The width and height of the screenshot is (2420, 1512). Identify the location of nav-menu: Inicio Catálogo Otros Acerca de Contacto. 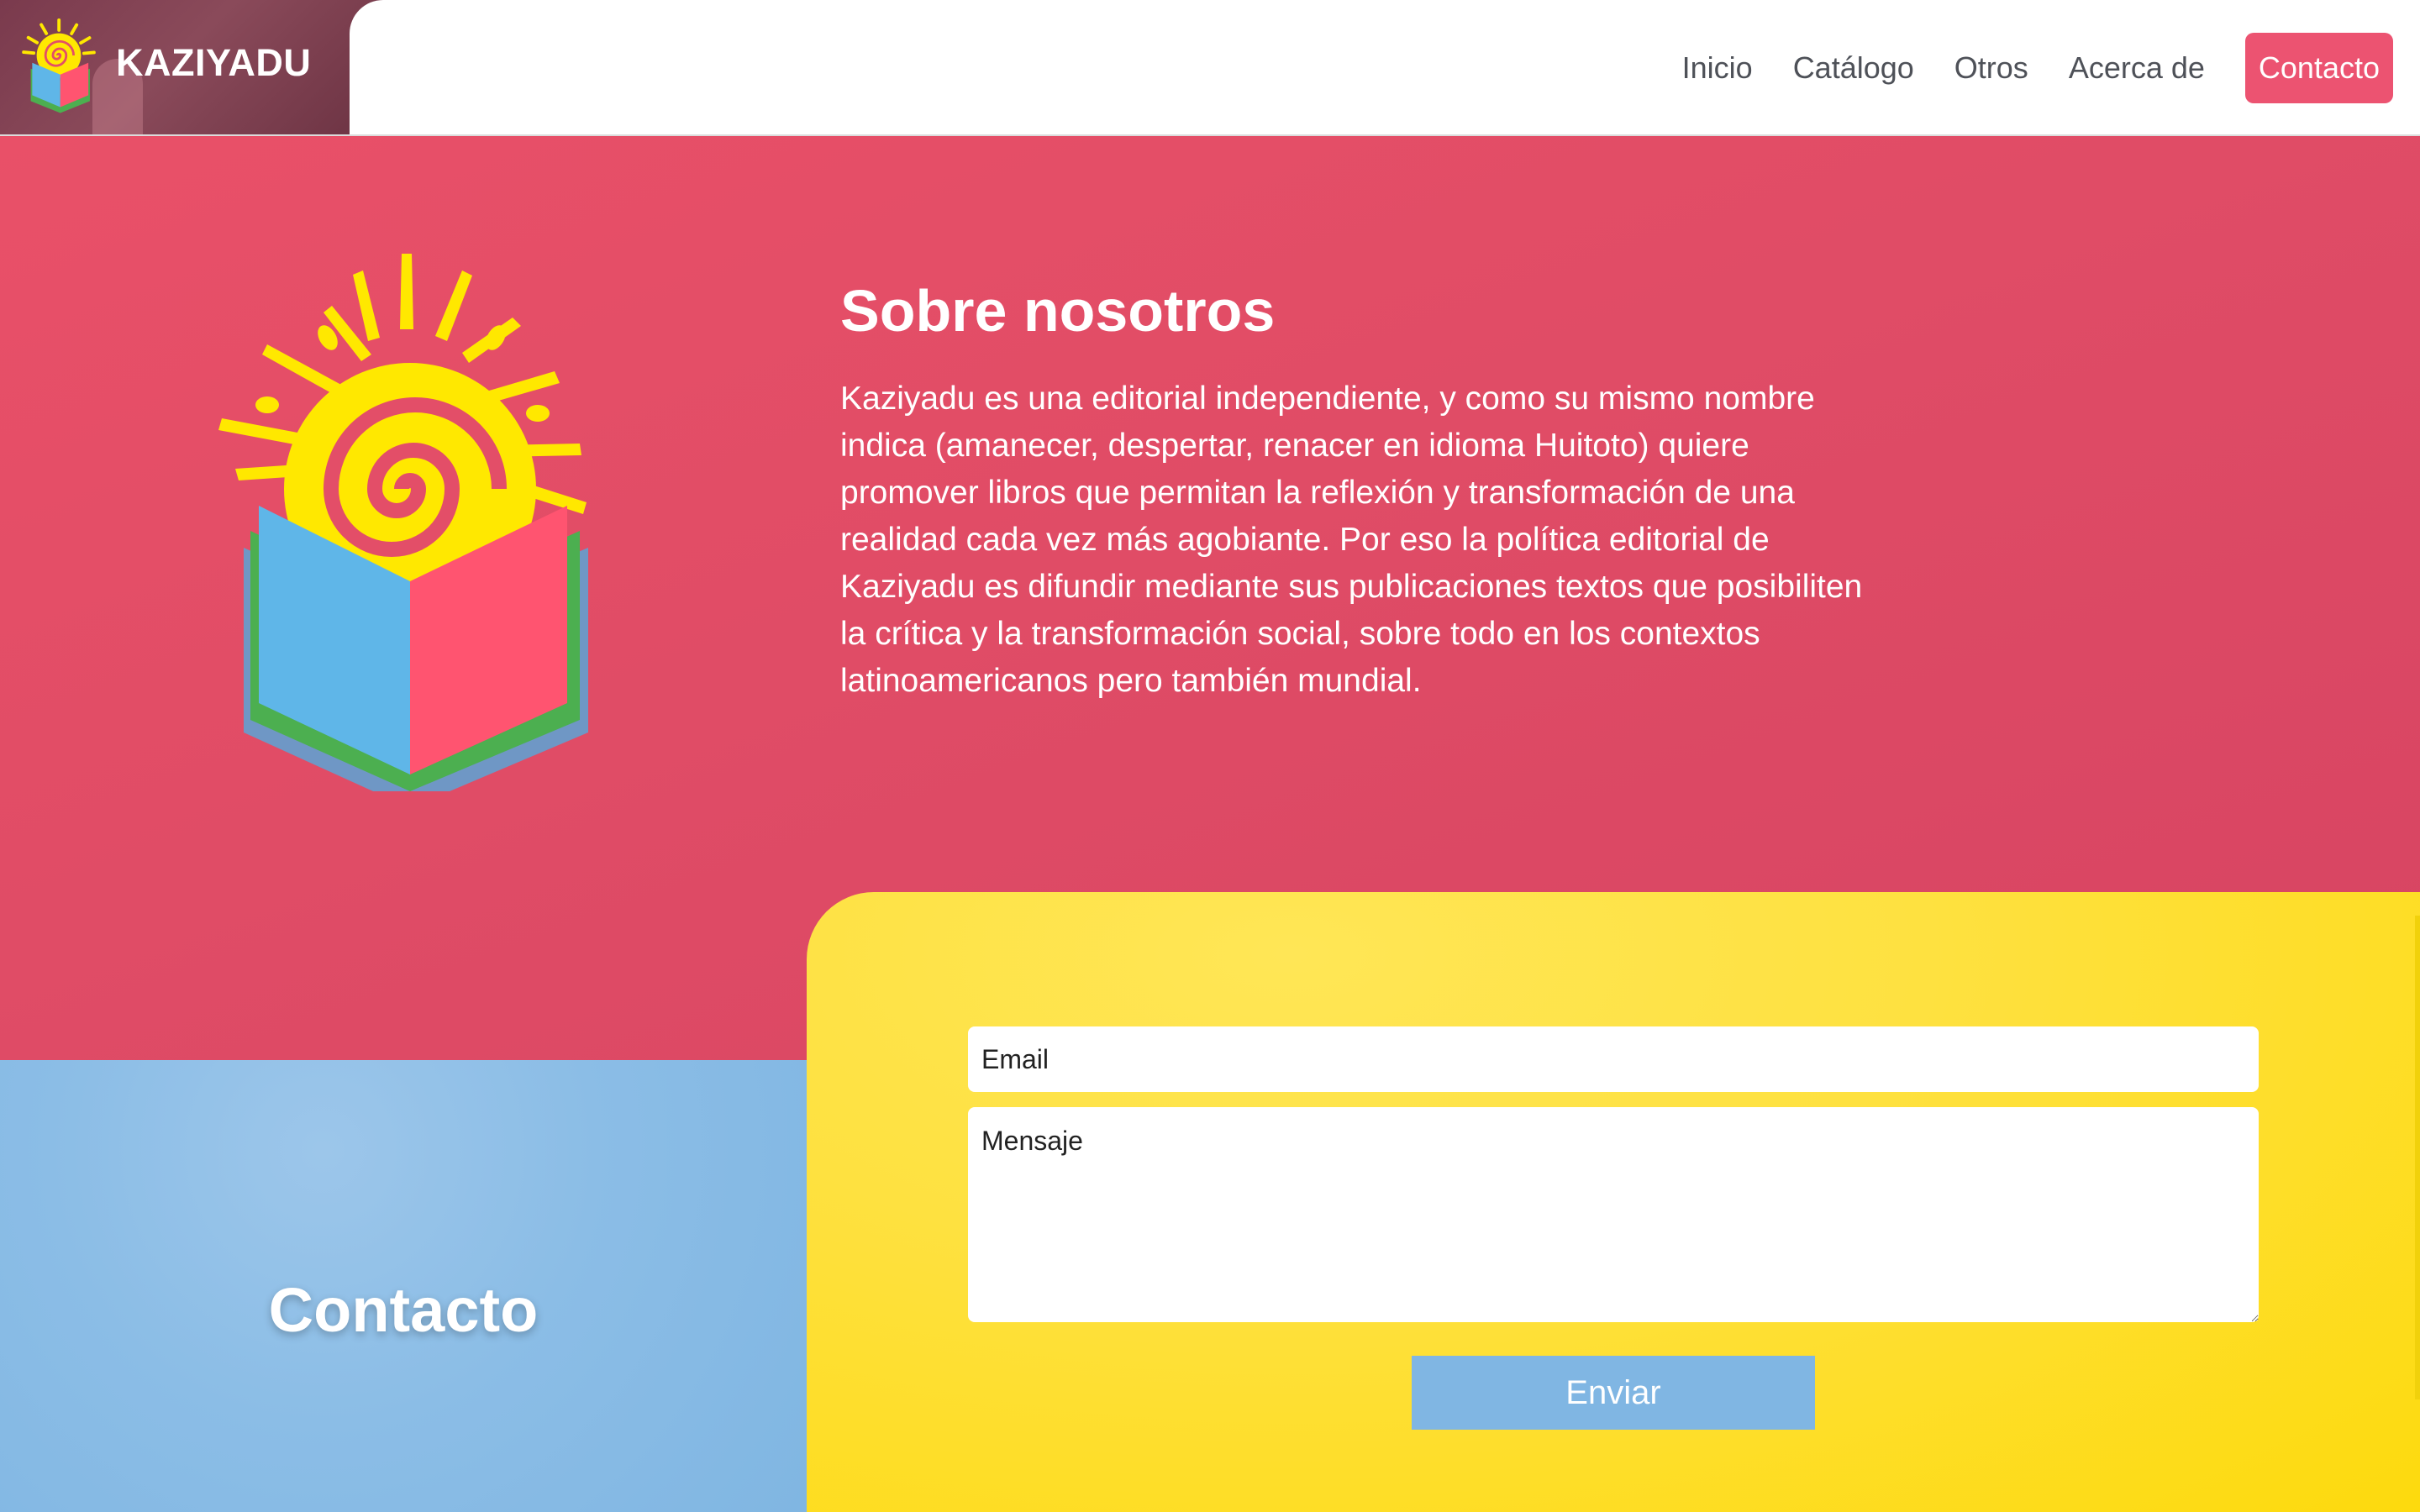
(2051, 67).